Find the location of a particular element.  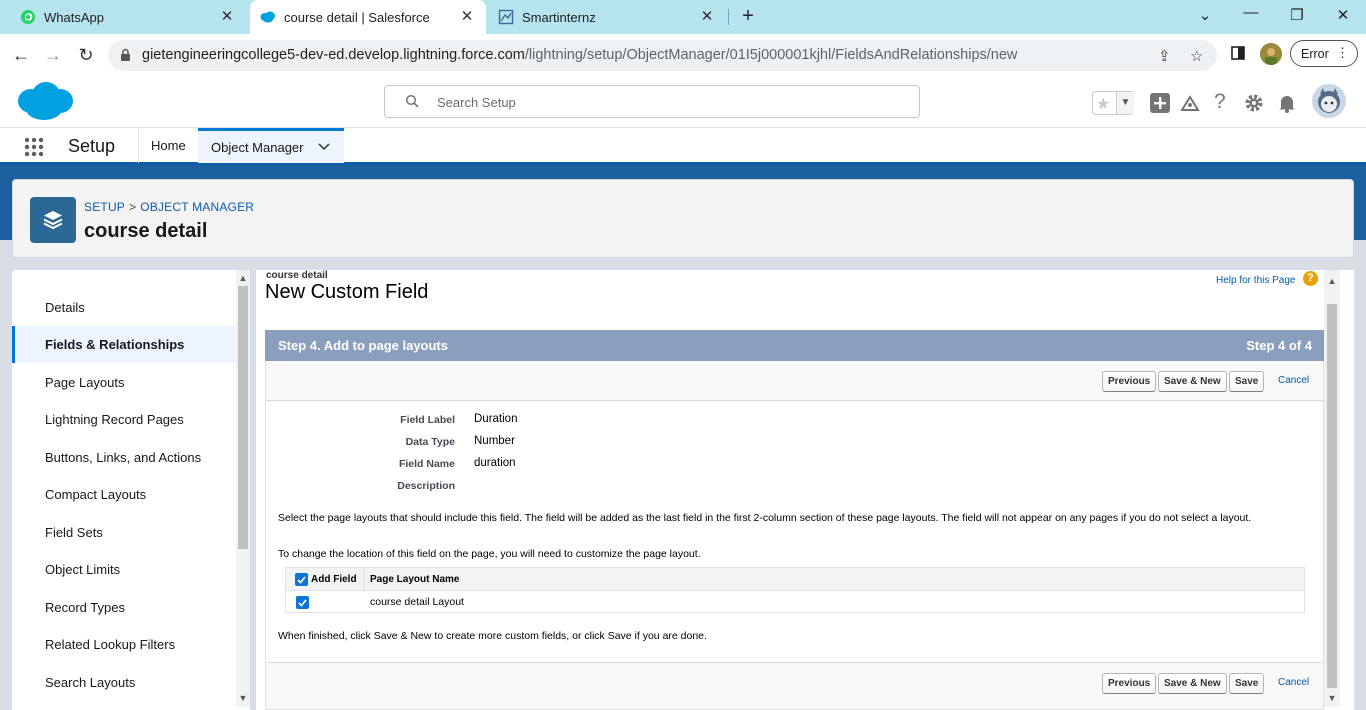

tab-home: Home is located at coordinates (168, 145).